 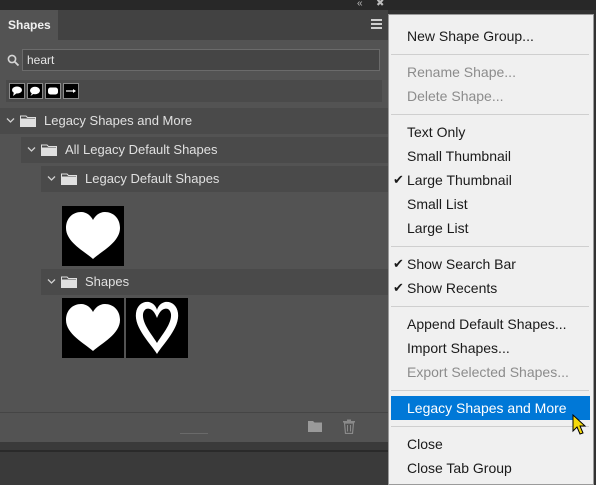 I want to click on menu-item-close: Close, so click(x=491, y=444).